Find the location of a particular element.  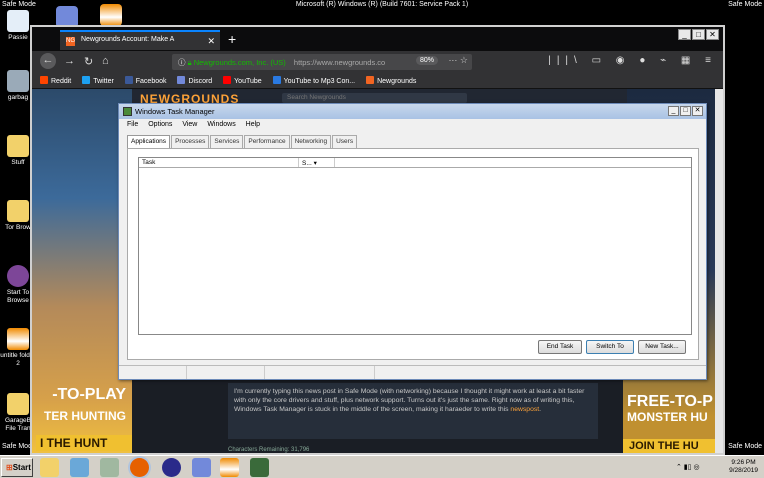

menu-options: Options is located at coordinates (160, 124).